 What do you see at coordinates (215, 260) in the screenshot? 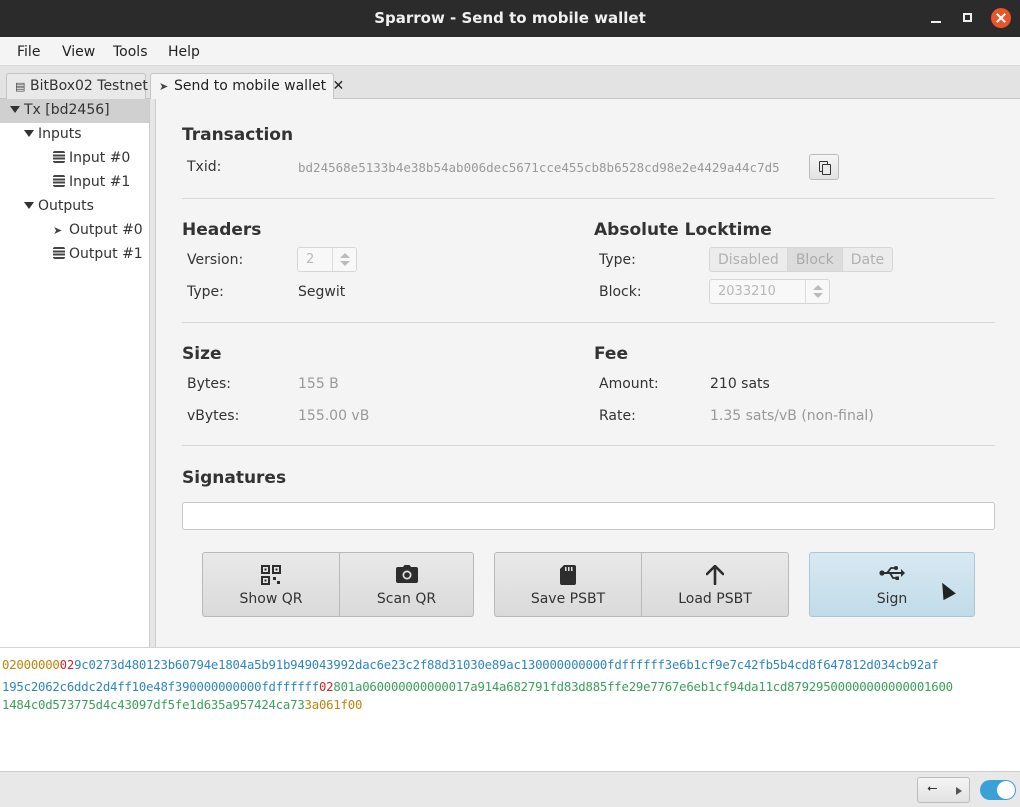
I see `version-label: Version:` at bounding box center [215, 260].